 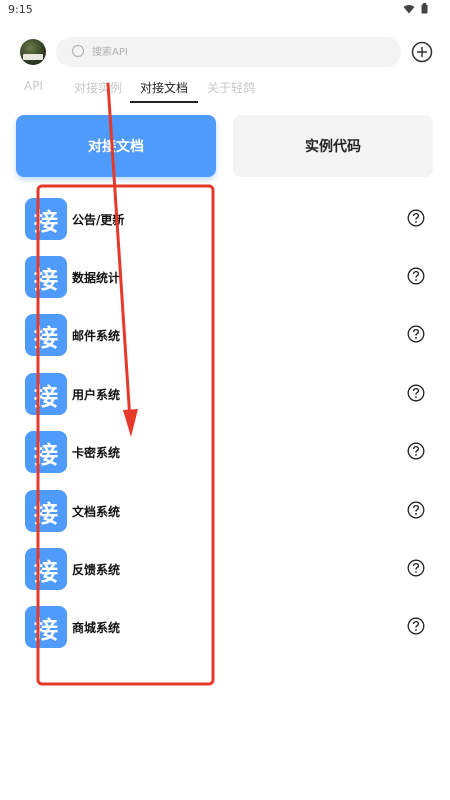 What do you see at coordinates (424, 8) in the screenshot?
I see `battery-icon` at bounding box center [424, 8].